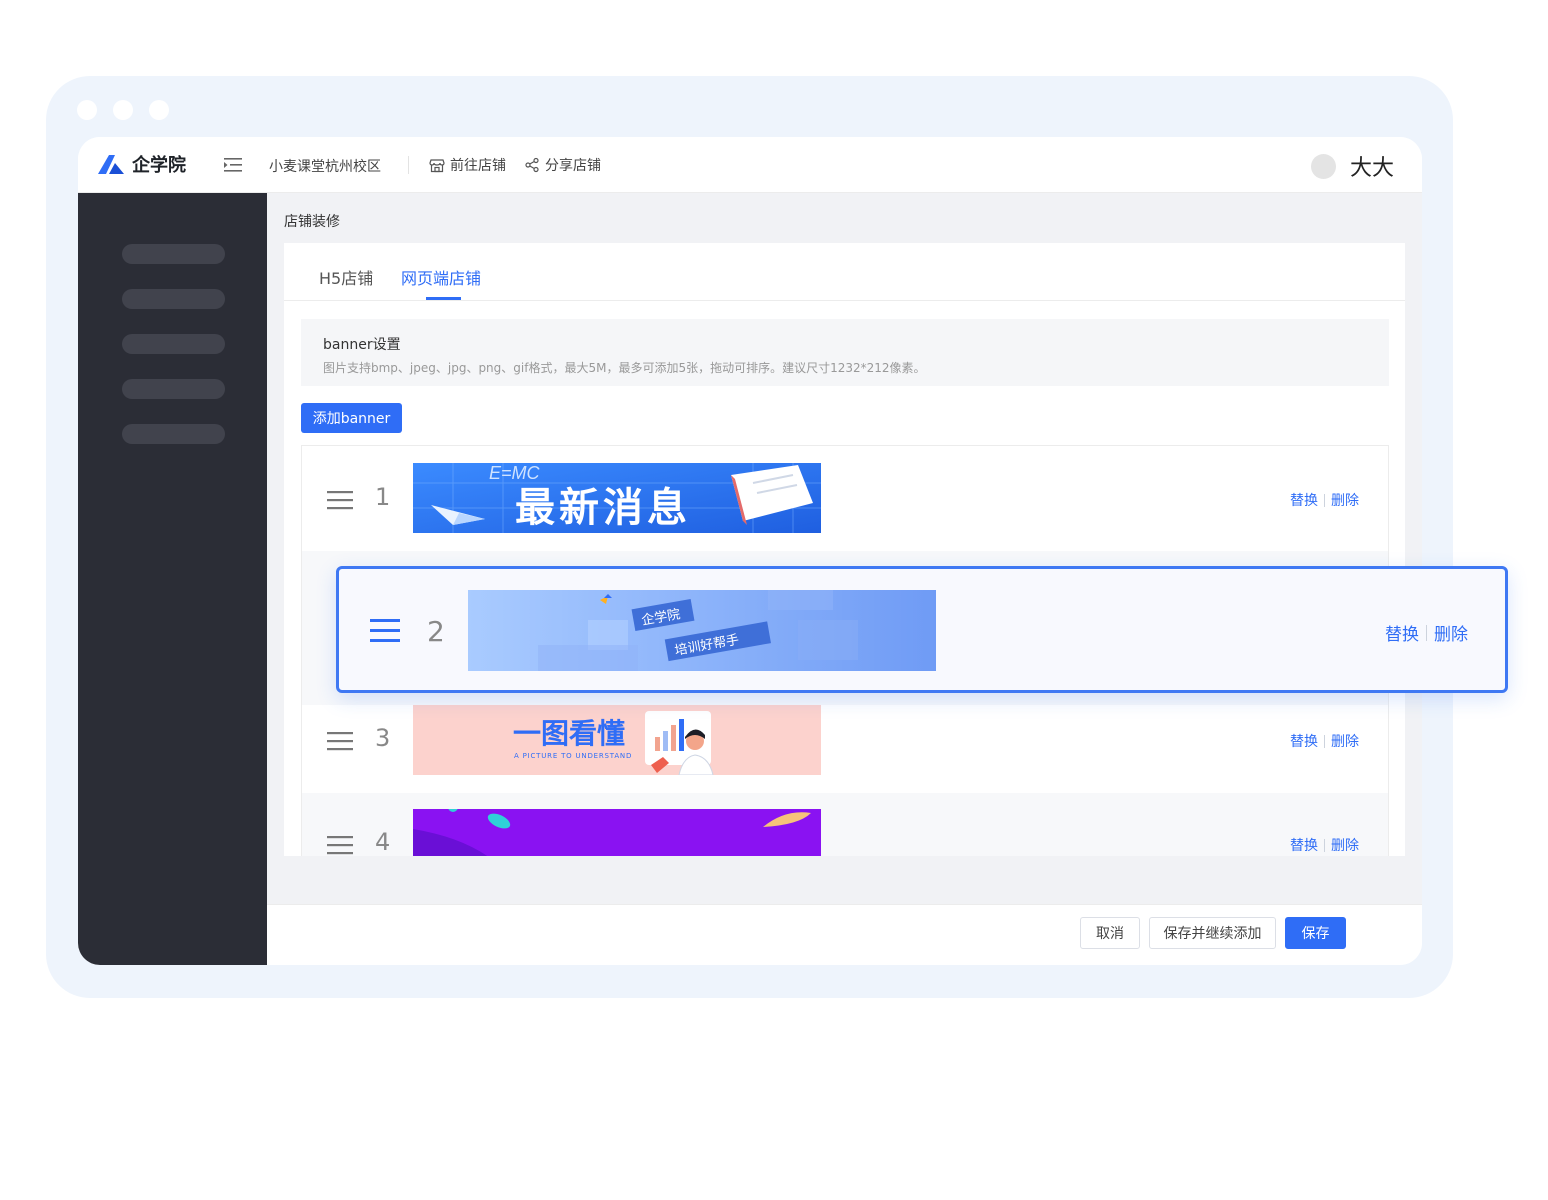 This screenshot has height=1200, width=1548. Describe the element at coordinates (515, 473) in the screenshot. I see `formula-text: E=MC` at that location.